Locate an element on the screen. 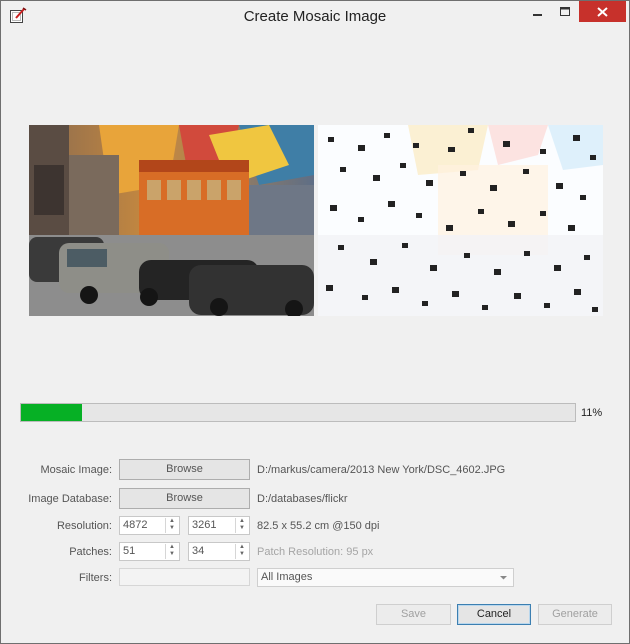 This screenshot has width=630, height=644. maximize-button is located at coordinates (565, 11).